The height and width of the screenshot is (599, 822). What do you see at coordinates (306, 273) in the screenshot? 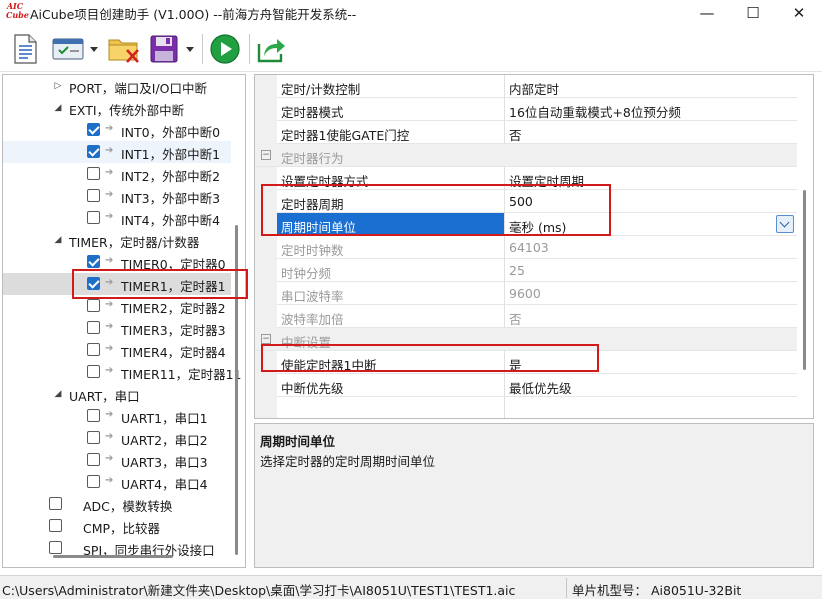
I see `property-name: 时钟分频` at bounding box center [306, 273].